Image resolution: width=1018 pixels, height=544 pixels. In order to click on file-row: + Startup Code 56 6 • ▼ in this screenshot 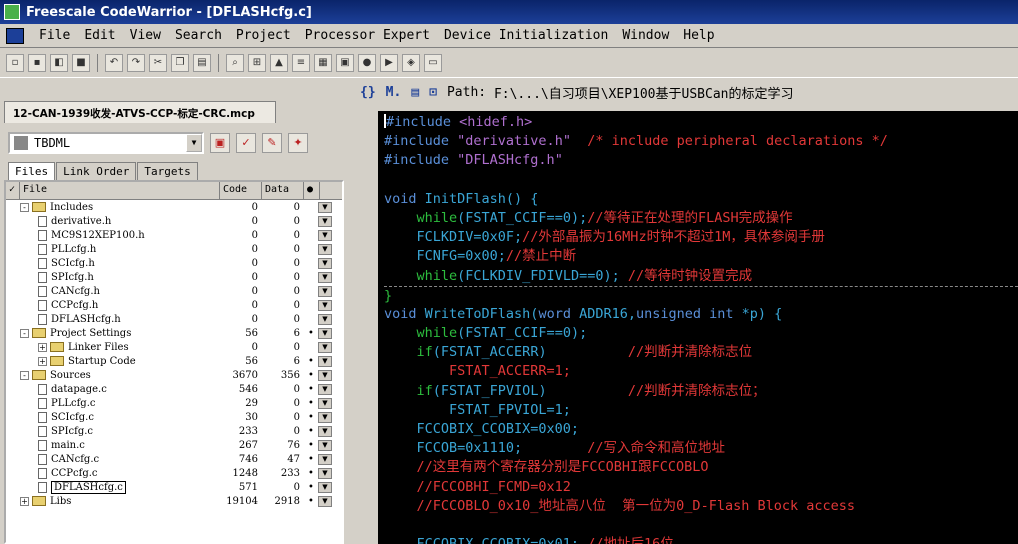, I will do `click(174, 361)`.